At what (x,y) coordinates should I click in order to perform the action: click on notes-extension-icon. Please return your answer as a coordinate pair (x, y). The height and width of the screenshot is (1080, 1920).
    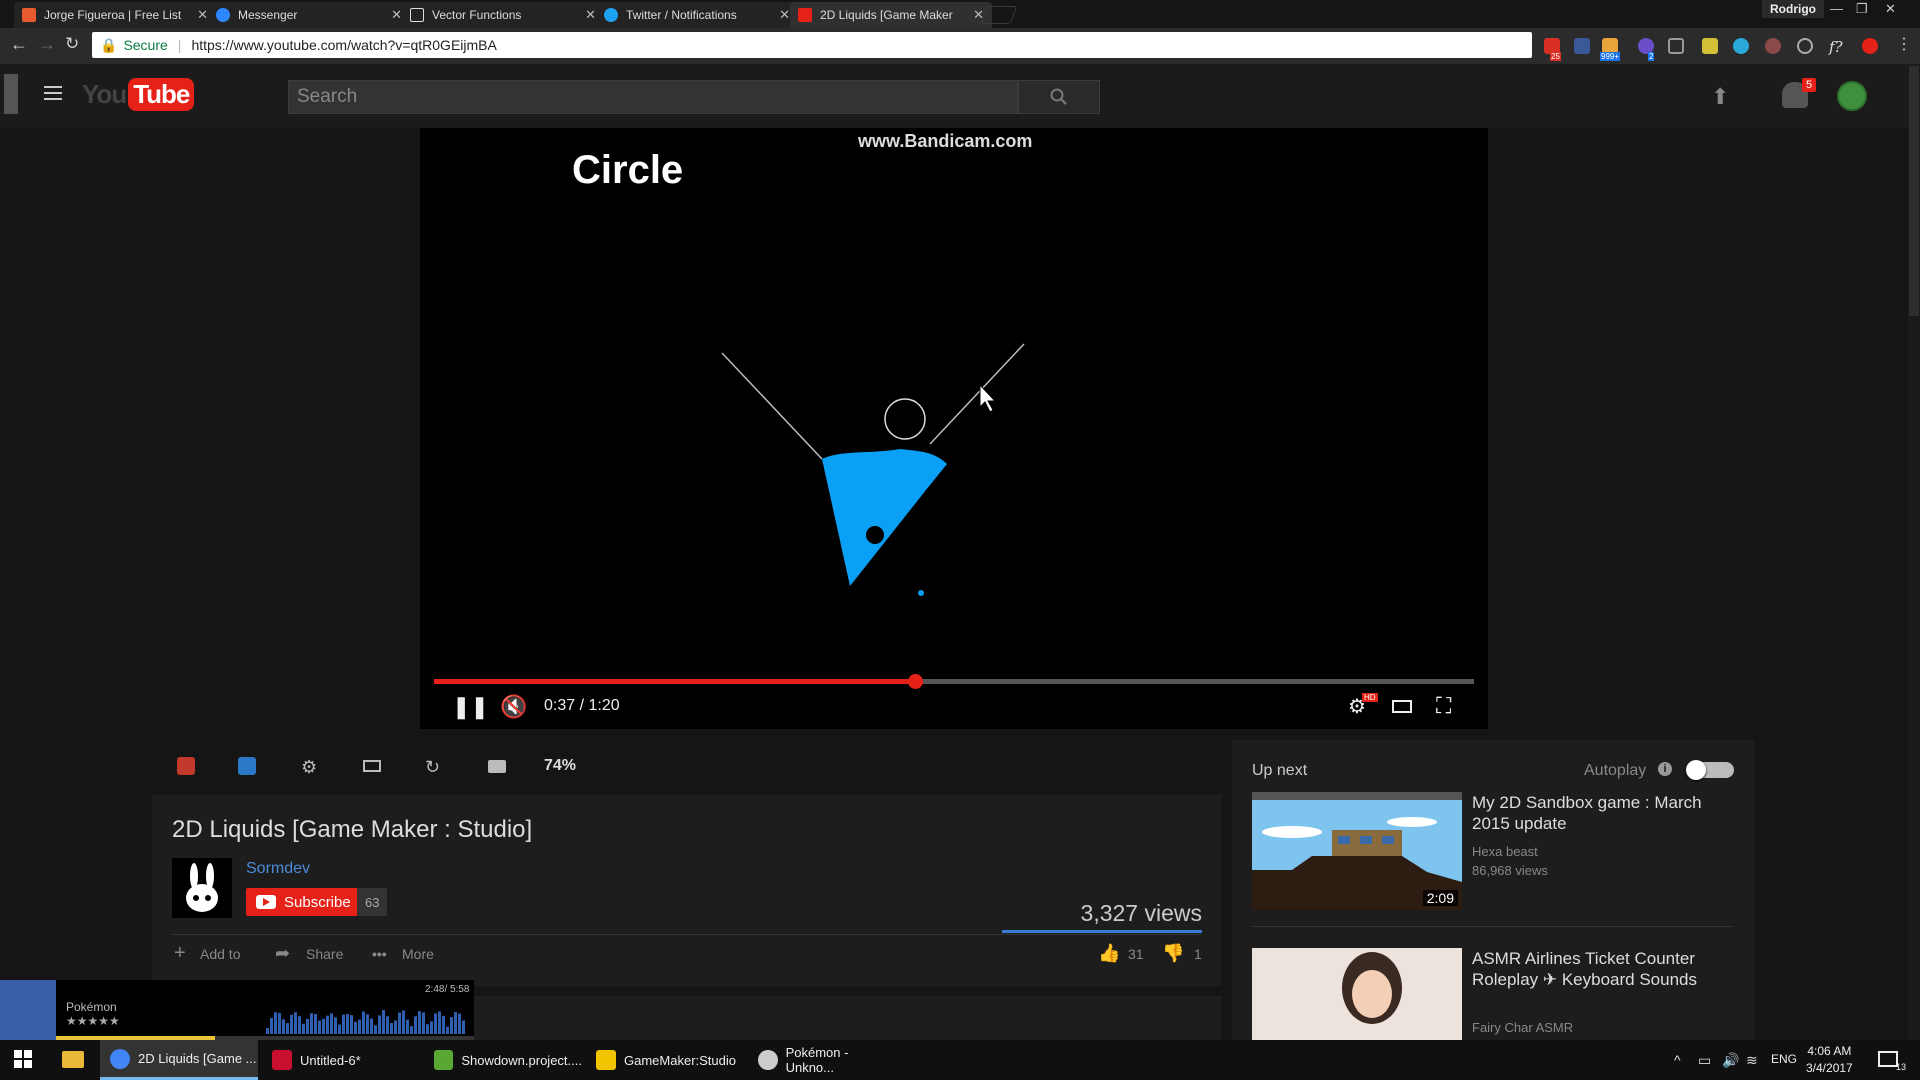
    Looking at the image, I should click on (1710, 46).